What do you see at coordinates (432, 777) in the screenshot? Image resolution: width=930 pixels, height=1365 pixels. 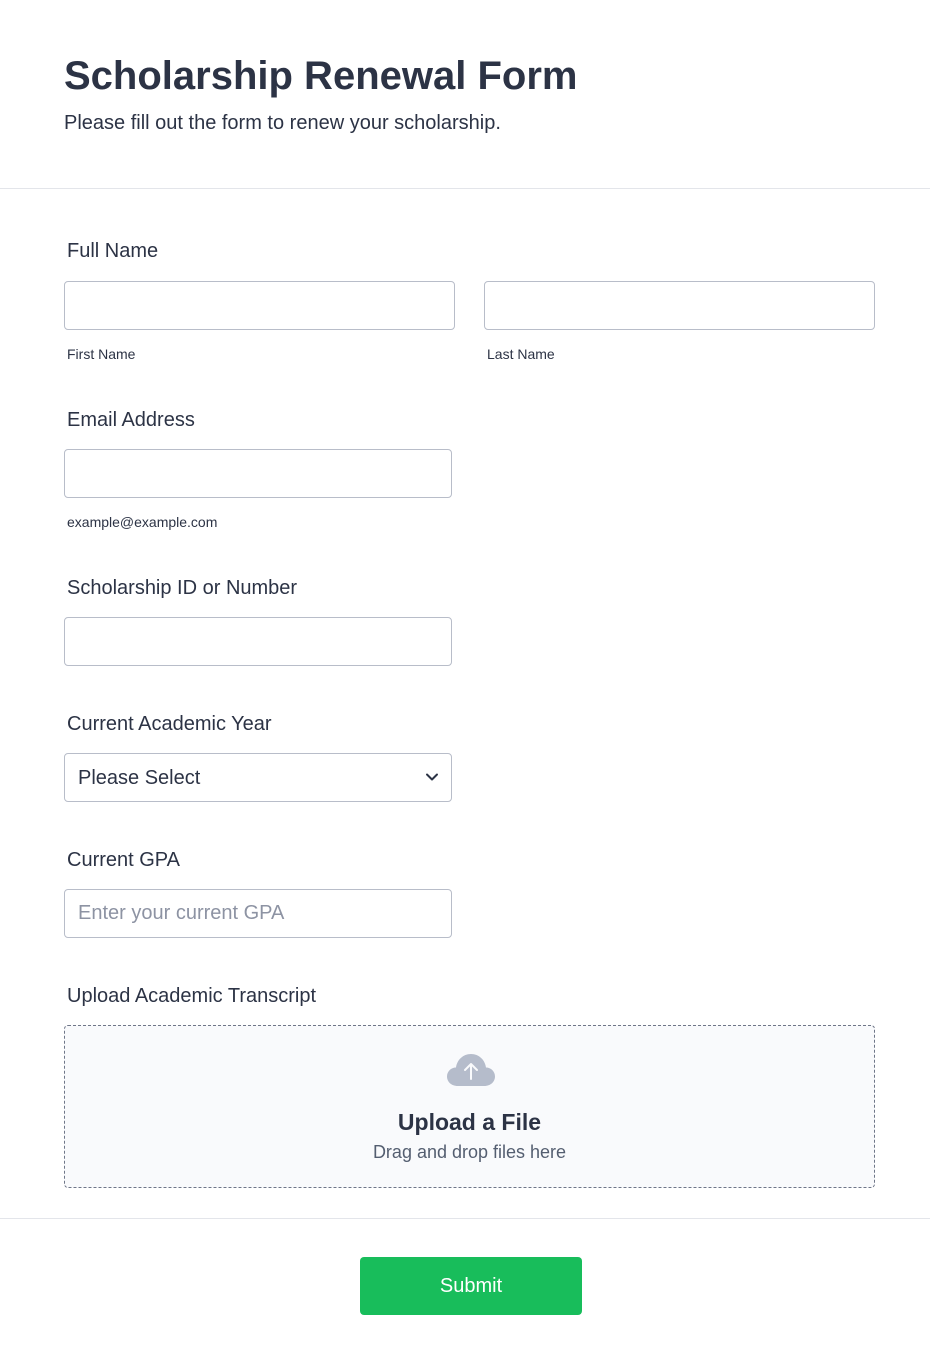 I see `chevron-down-icon` at bounding box center [432, 777].